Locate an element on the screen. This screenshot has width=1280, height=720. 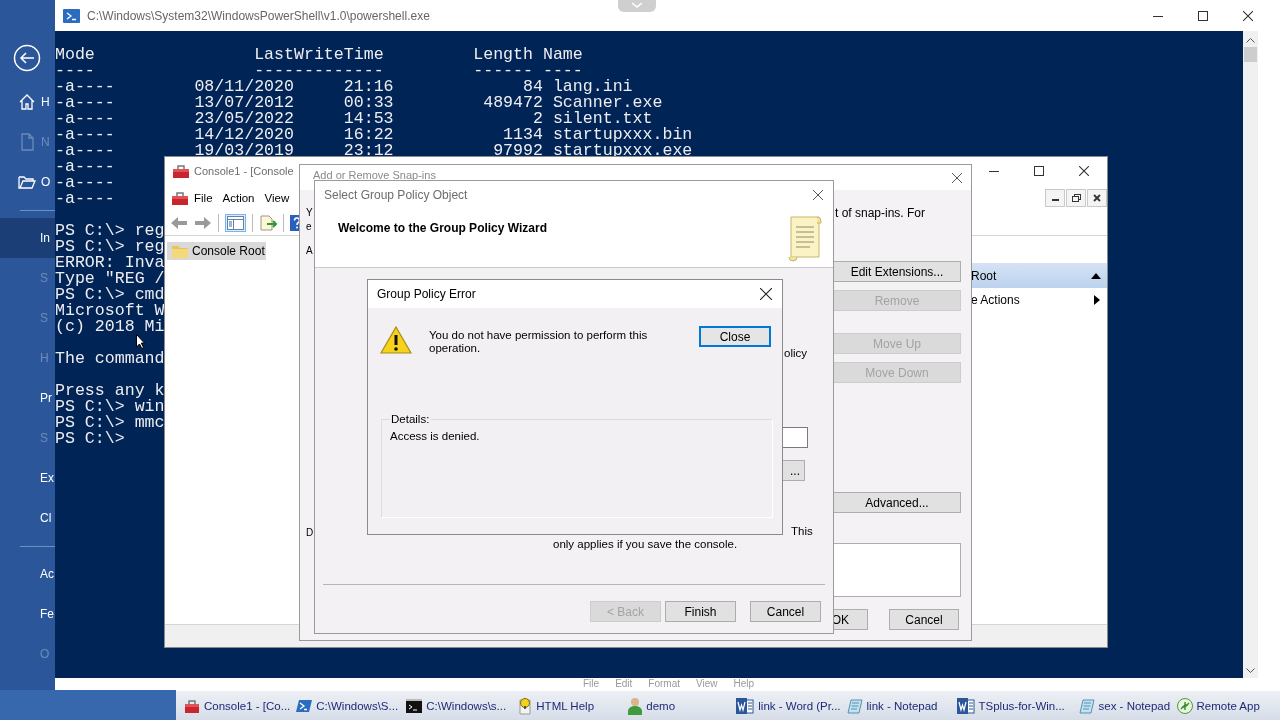
sidebar-item: In is located at coordinates (27, 238).